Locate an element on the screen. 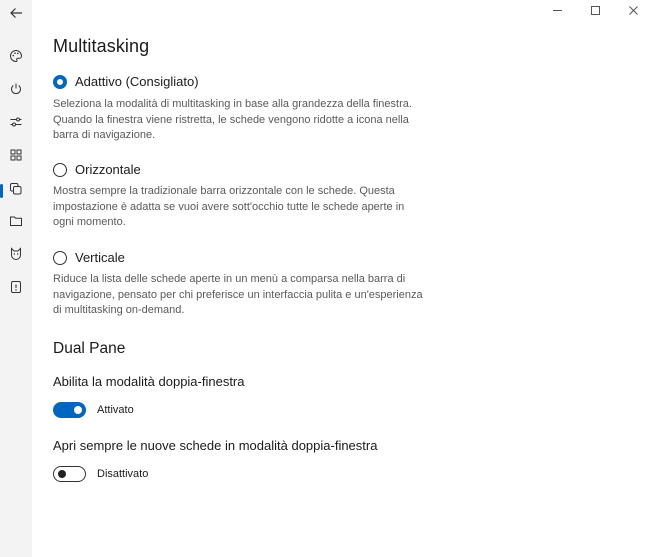 Image resolution: width=650 pixels, height=557 pixels. sidebar-item-widgets is located at coordinates (16, 157).